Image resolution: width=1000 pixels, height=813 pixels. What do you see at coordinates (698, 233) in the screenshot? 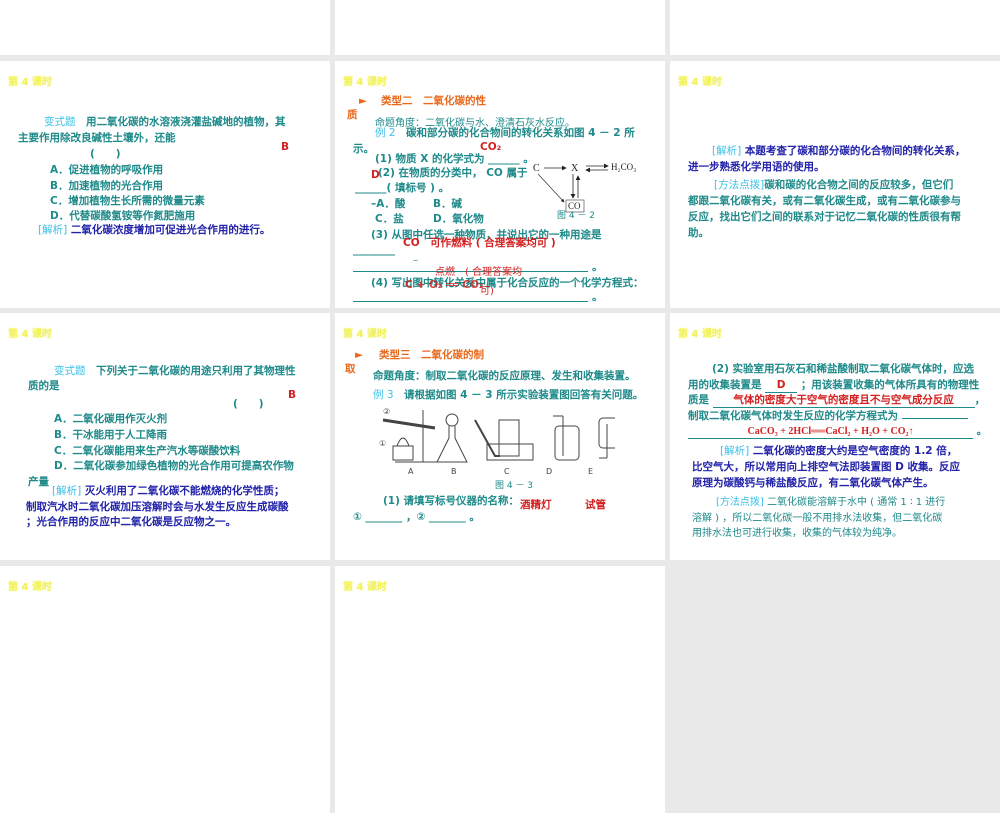
I see `method-text-4: 助。` at bounding box center [698, 233].